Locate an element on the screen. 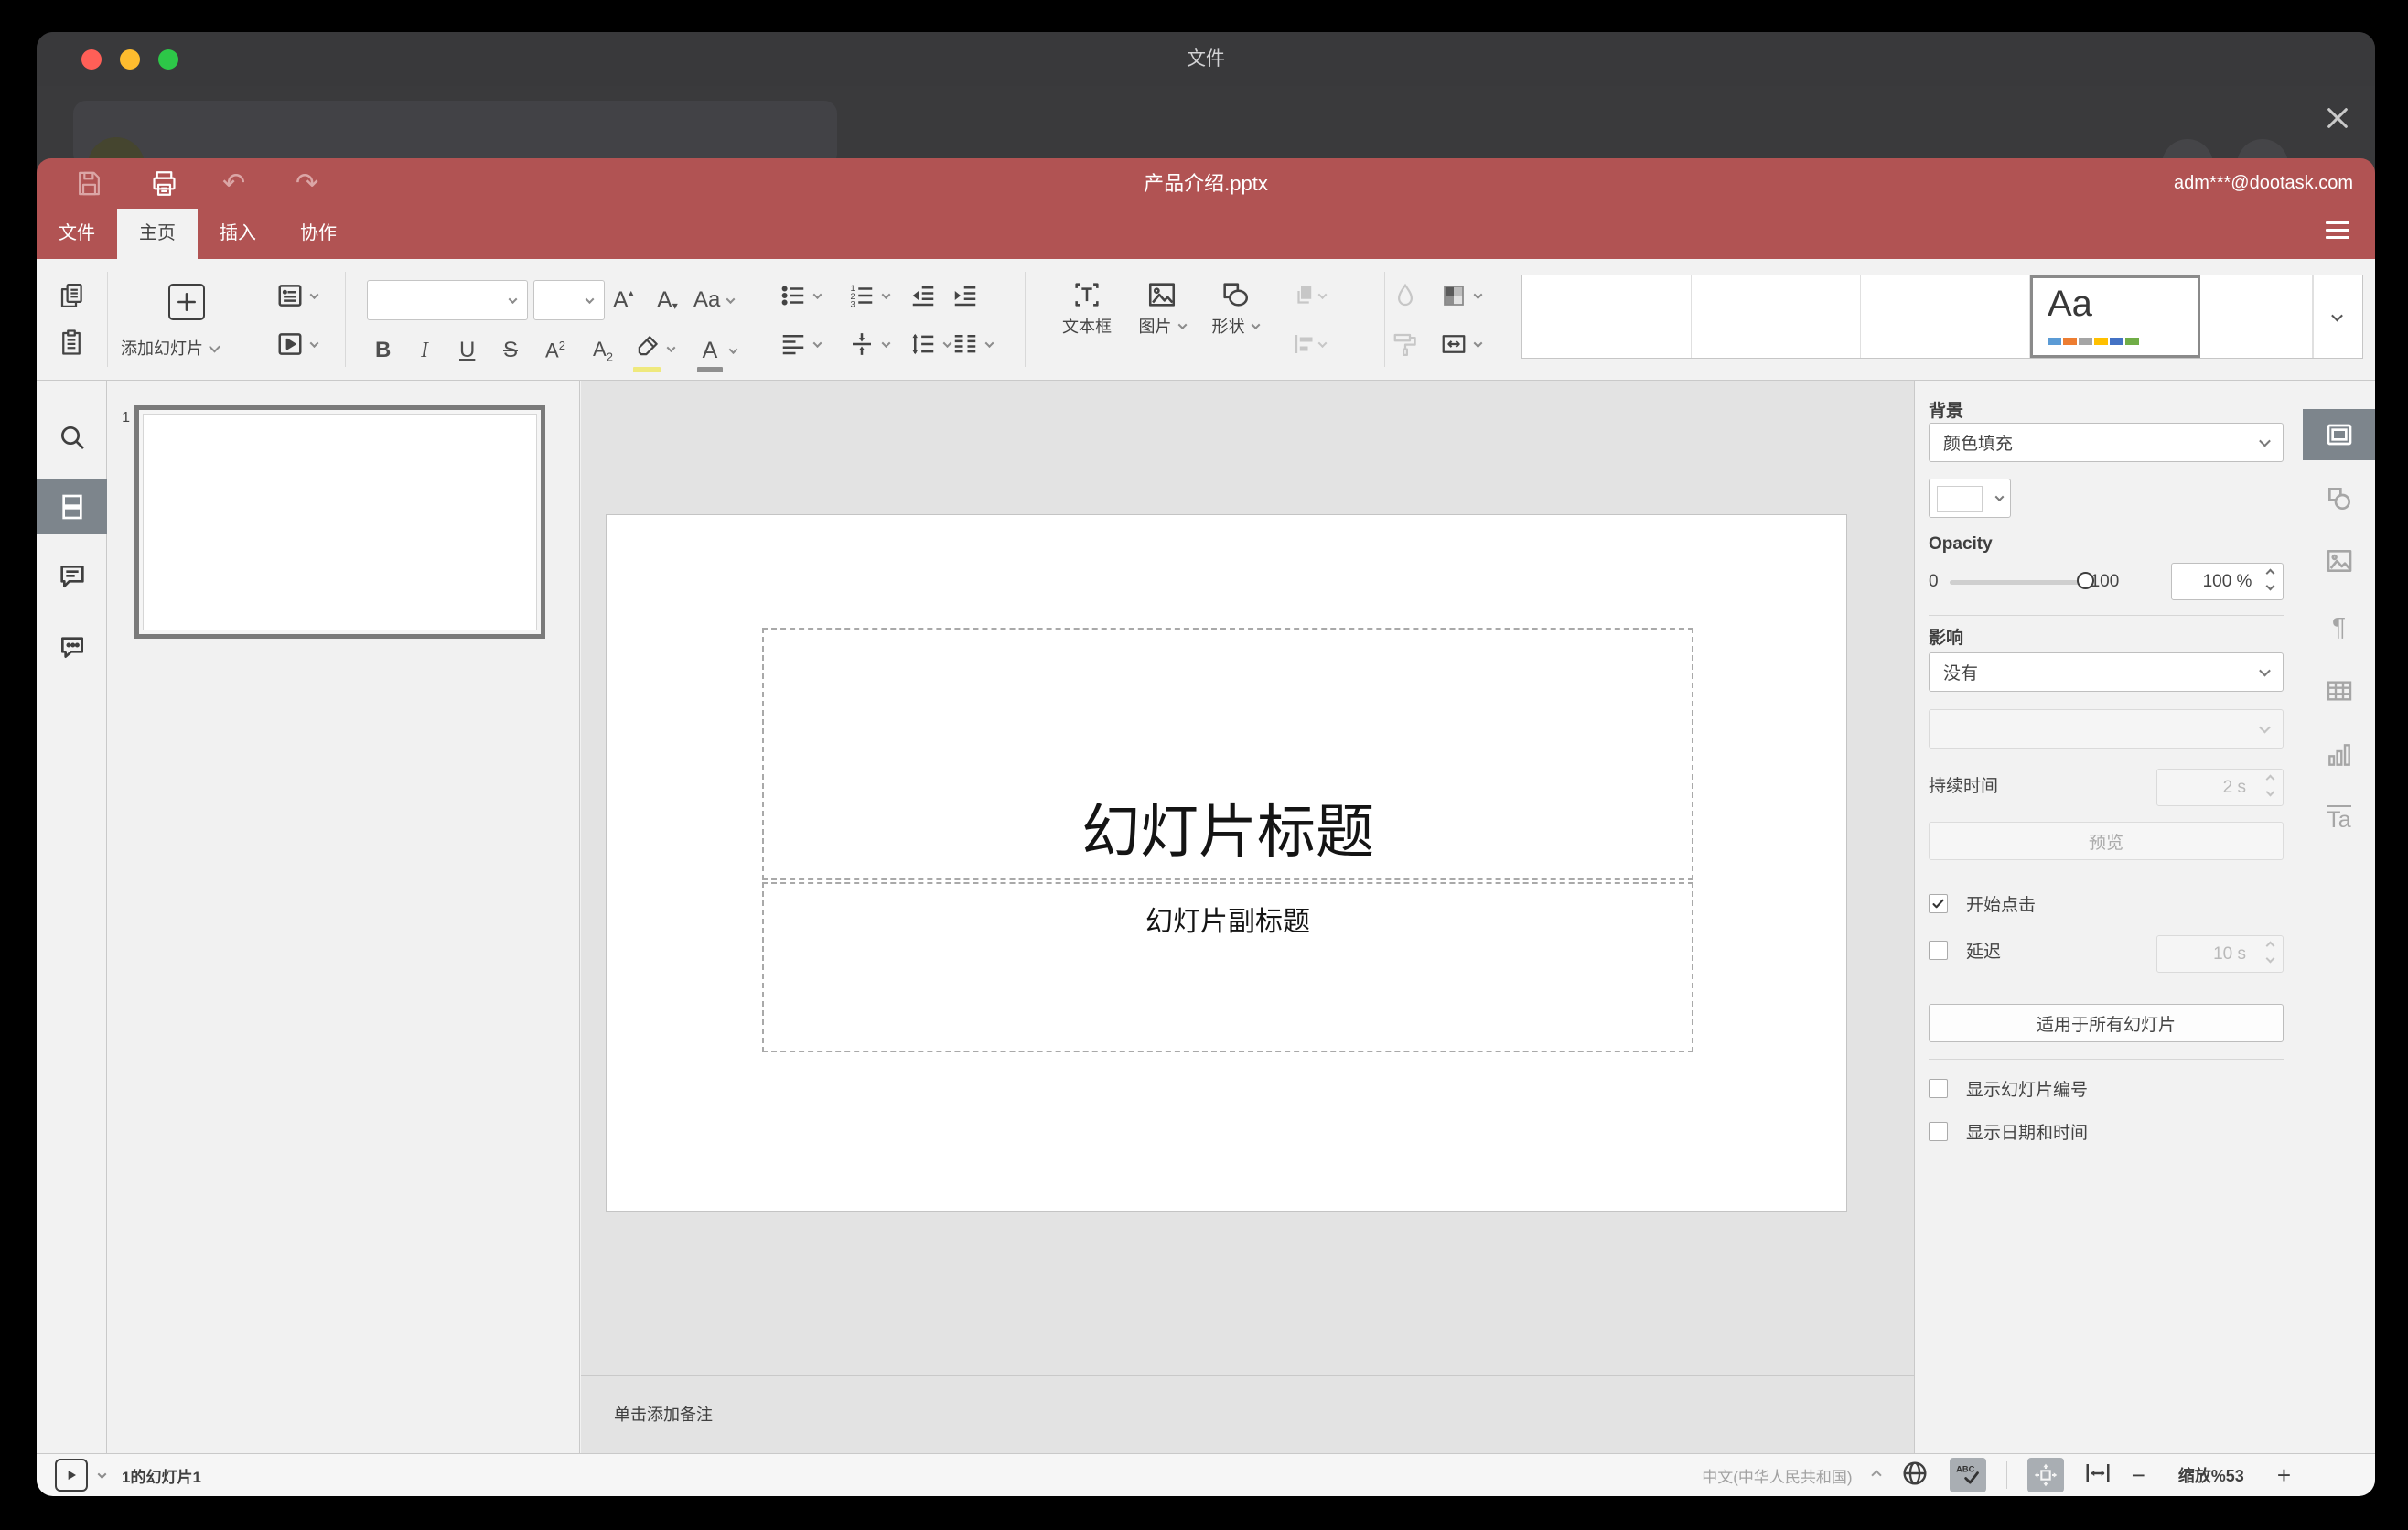  copy-button is located at coordinates (71, 295).